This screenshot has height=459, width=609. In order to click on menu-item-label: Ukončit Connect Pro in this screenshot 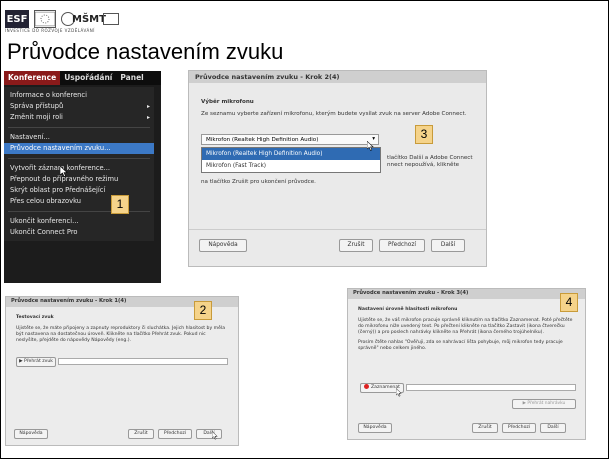, I will do `click(44, 232)`.